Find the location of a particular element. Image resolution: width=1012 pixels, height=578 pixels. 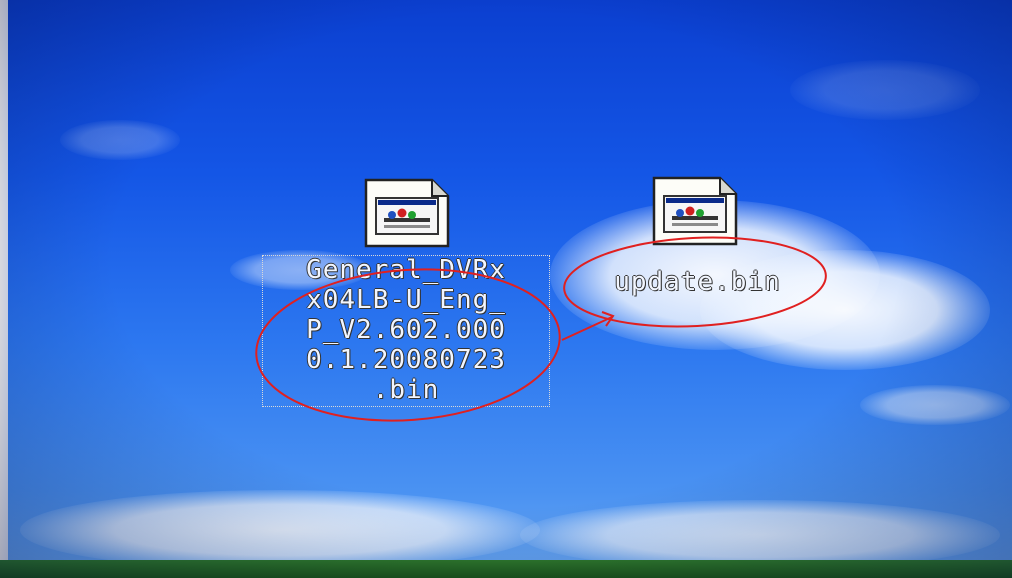

icon-label-line: 0.1.20080723 is located at coordinates (406, 360).